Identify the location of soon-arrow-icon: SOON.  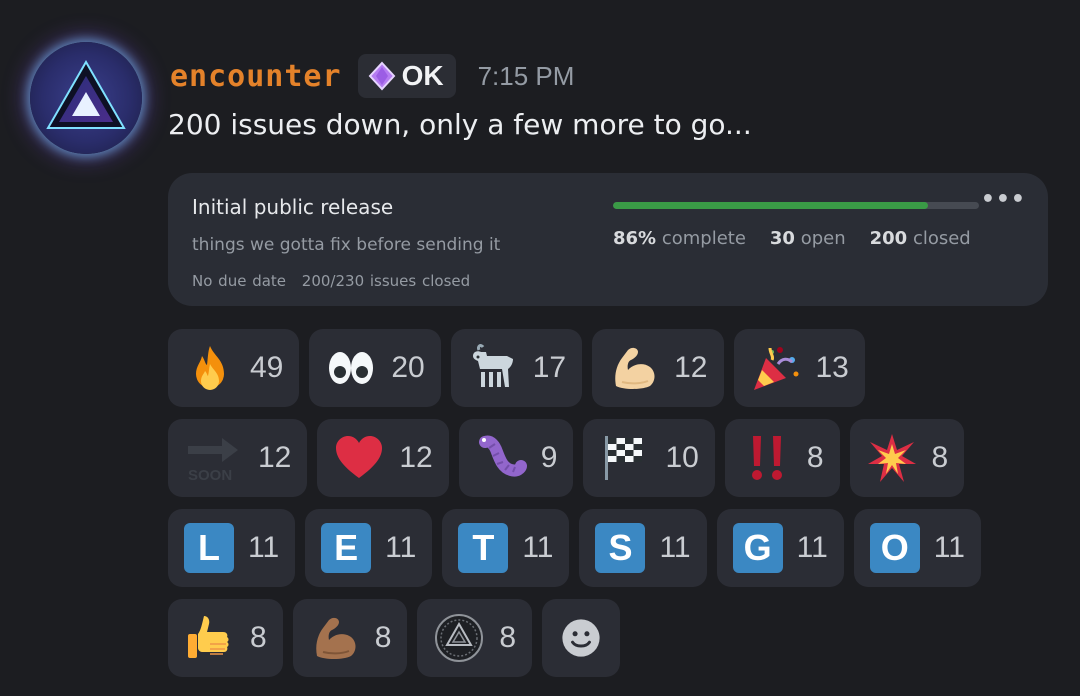
(214, 458).